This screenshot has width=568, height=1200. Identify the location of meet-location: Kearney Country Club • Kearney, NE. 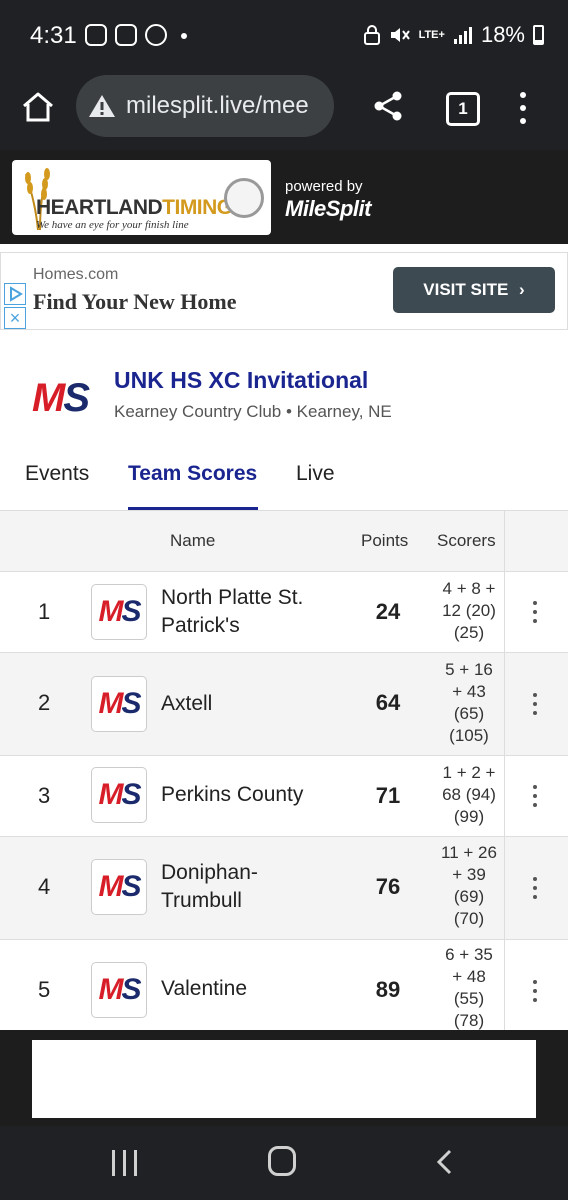
(253, 411).